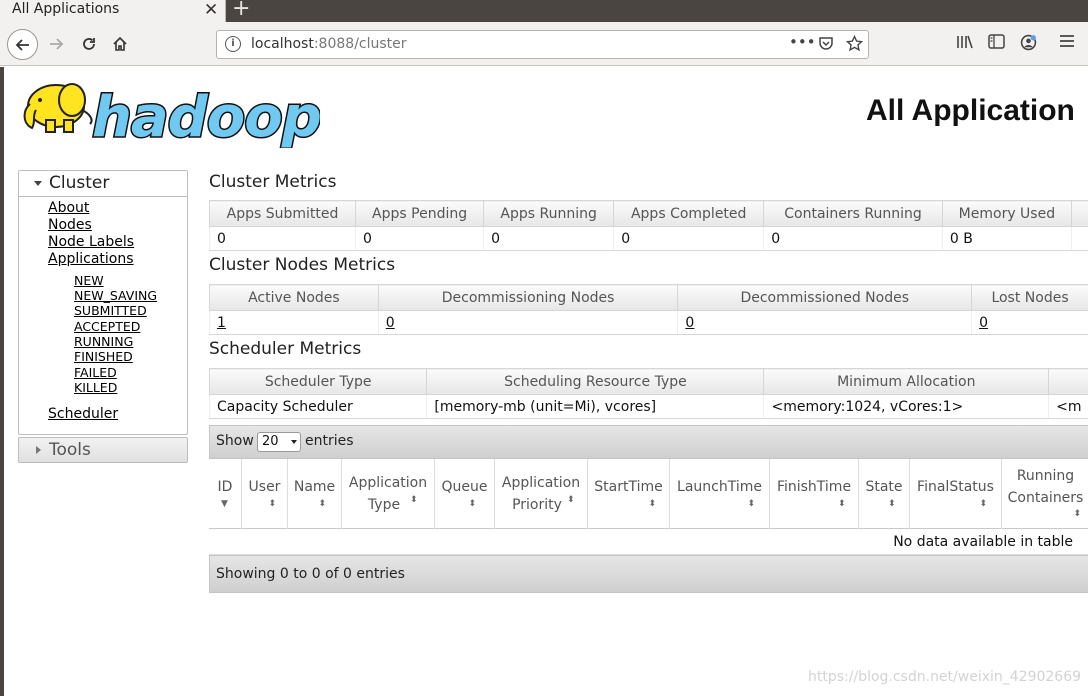 This screenshot has width=1088, height=696. What do you see at coordinates (956, 494) in the screenshot?
I see `col-final-status: FinalStatus ⬍` at bounding box center [956, 494].